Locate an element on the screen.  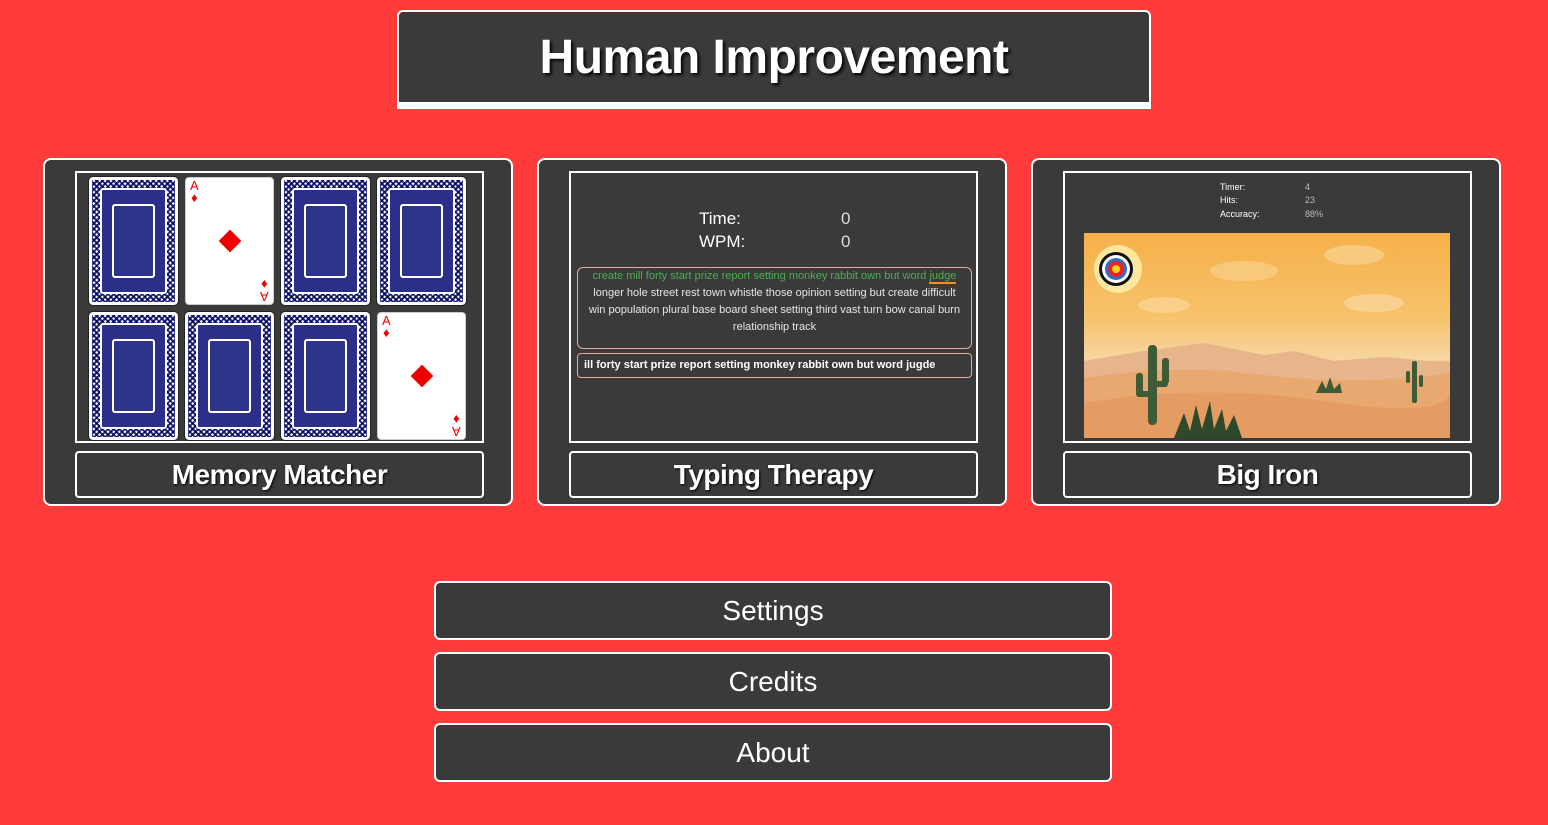
memory-matcher-label: Memory Matcher is located at coordinates (279, 474).